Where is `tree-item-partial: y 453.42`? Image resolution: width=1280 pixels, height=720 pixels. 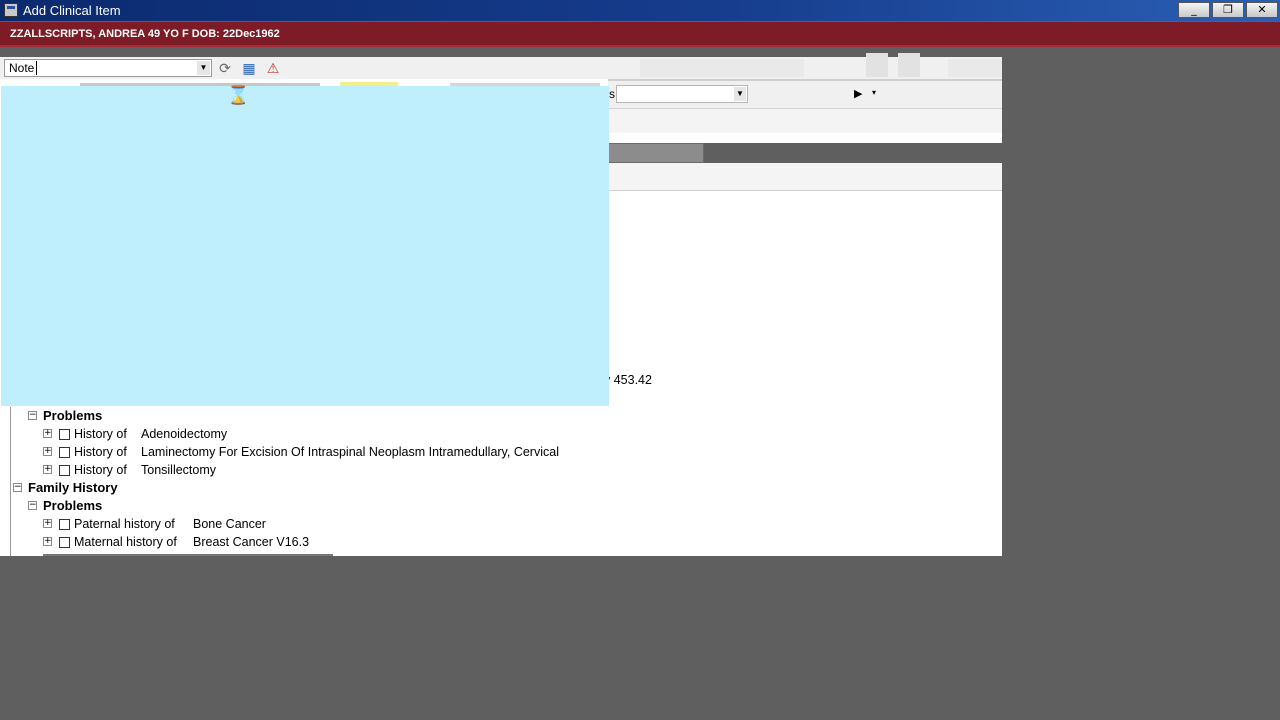
tree-item-partial: y 453.42 is located at coordinates (628, 380).